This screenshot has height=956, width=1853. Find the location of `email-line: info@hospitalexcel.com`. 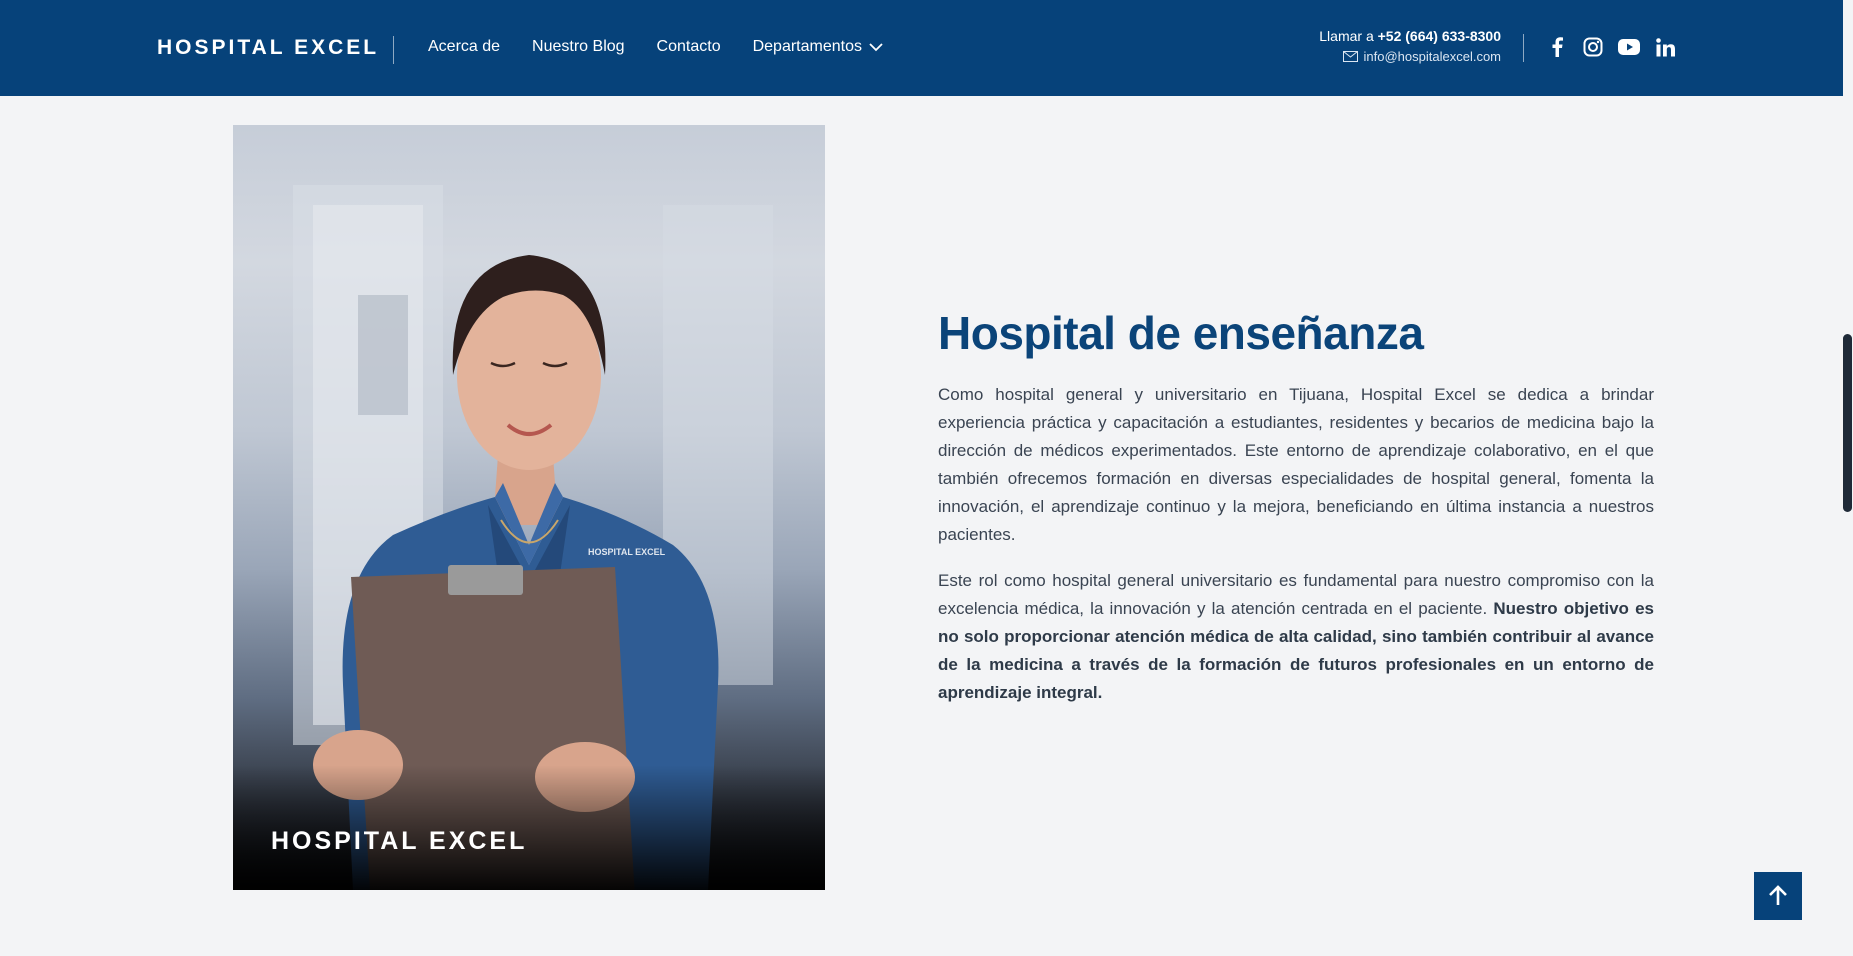

email-line: info@hospitalexcel.com is located at coordinates (1410, 56).